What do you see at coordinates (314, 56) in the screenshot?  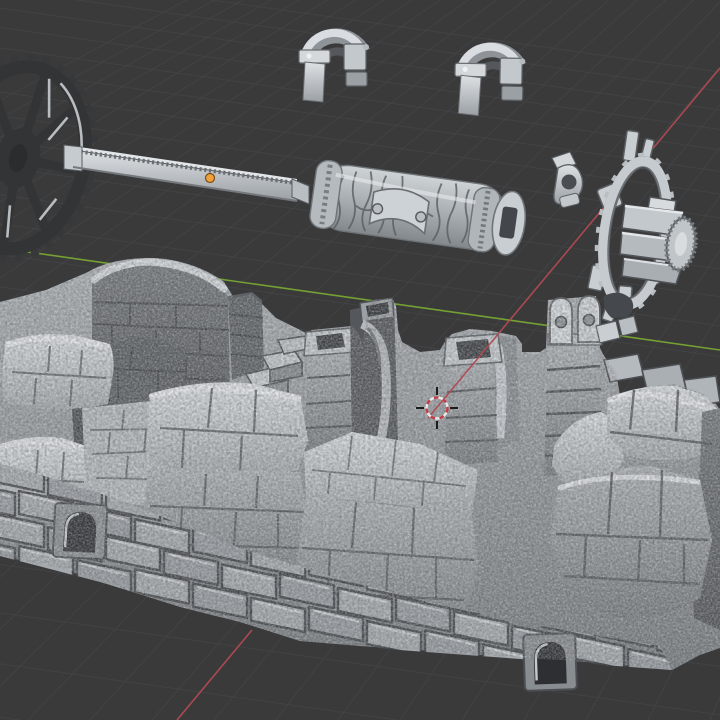 I see `clamp-collar` at bounding box center [314, 56].